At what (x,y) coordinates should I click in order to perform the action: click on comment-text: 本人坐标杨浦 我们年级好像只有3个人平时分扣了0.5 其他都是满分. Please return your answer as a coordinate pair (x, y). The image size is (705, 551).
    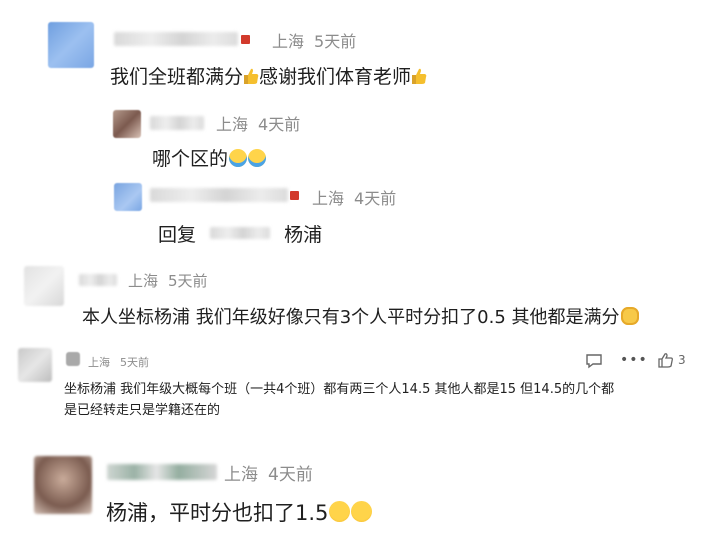
    Looking at the image, I should click on (360, 316).